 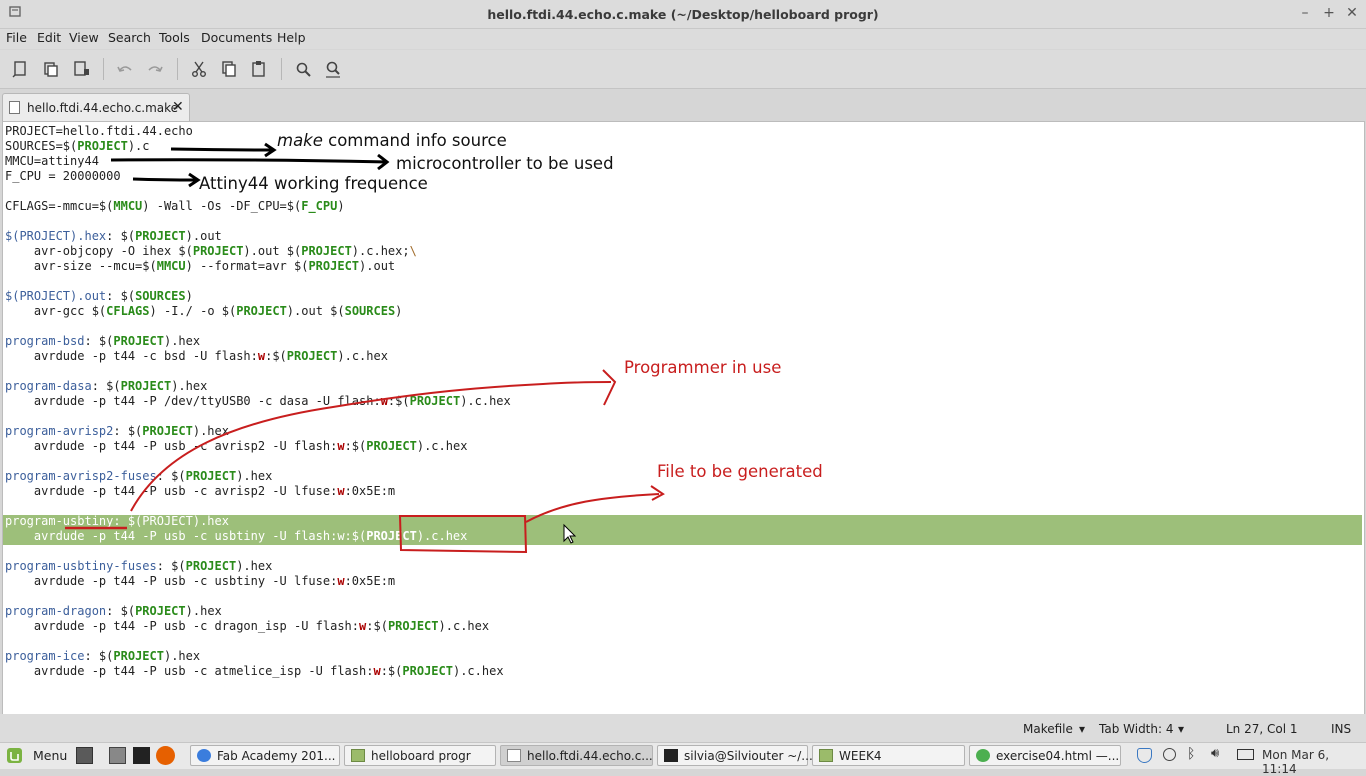 I want to click on firefox-icon, so click(x=165, y=755).